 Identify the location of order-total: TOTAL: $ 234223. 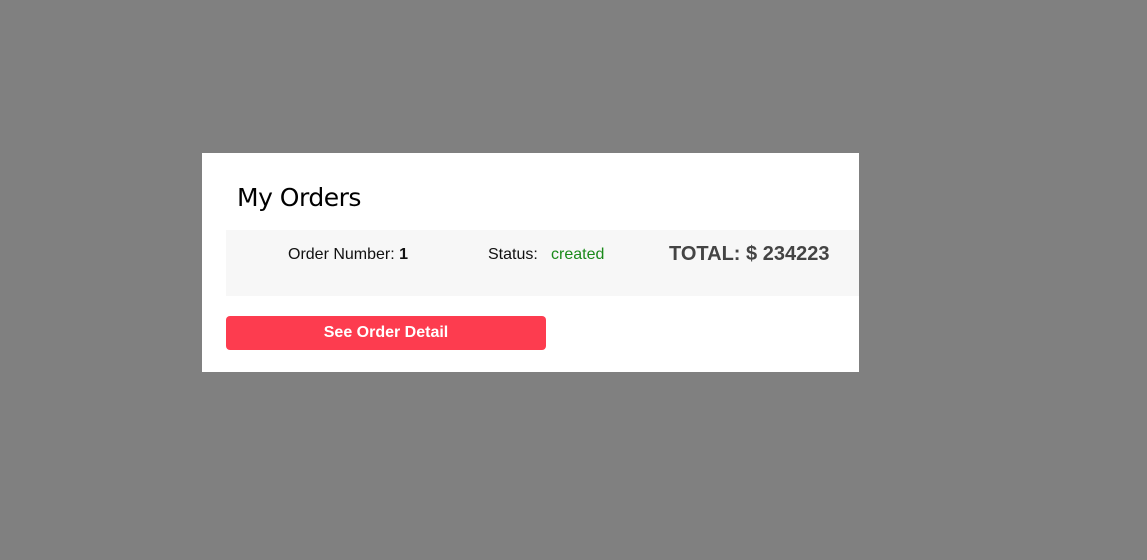
(749, 254).